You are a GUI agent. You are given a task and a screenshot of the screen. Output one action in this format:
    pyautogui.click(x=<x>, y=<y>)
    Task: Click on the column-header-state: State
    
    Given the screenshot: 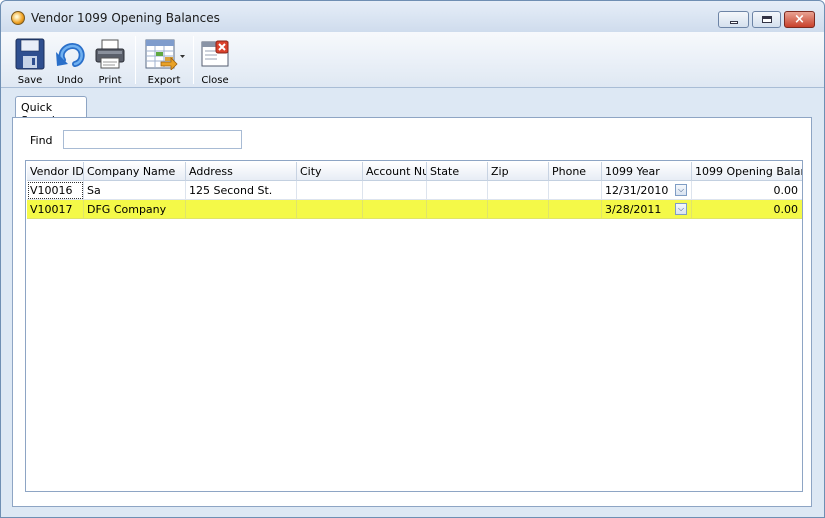 What is the action you would take?
    pyautogui.click(x=457, y=171)
    